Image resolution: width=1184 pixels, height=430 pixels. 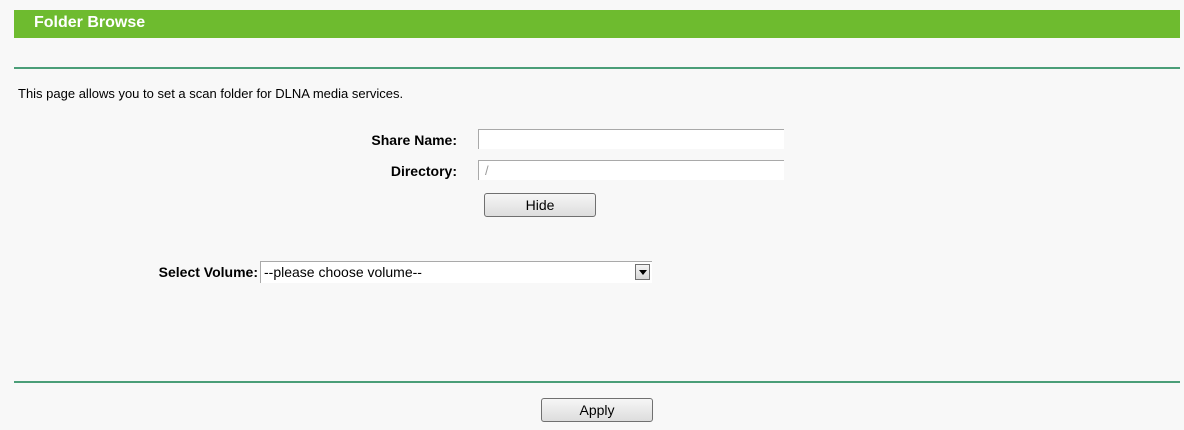 What do you see at coordinates (597, 68) in the screenshot?
I see `top-divider` at bounding box center [597, 68].